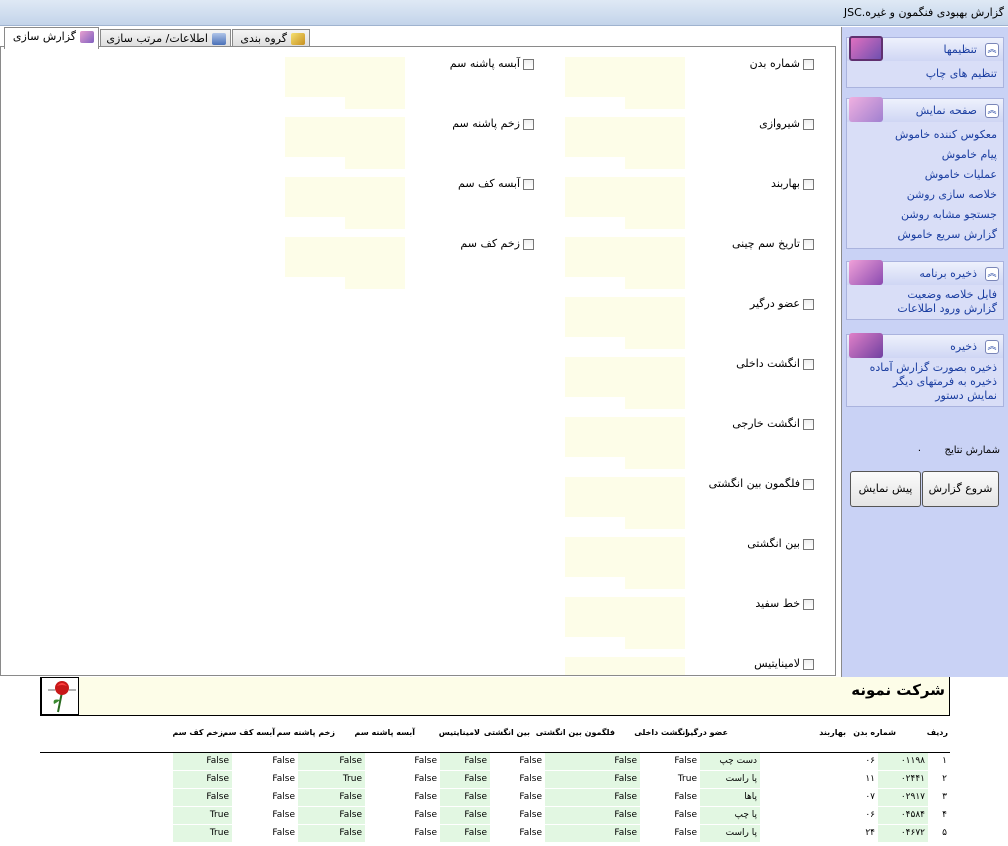  Describe the element at coordinates (960, 489) in the screenshot. I see `start-report-button: شروع گزارش` at that location.